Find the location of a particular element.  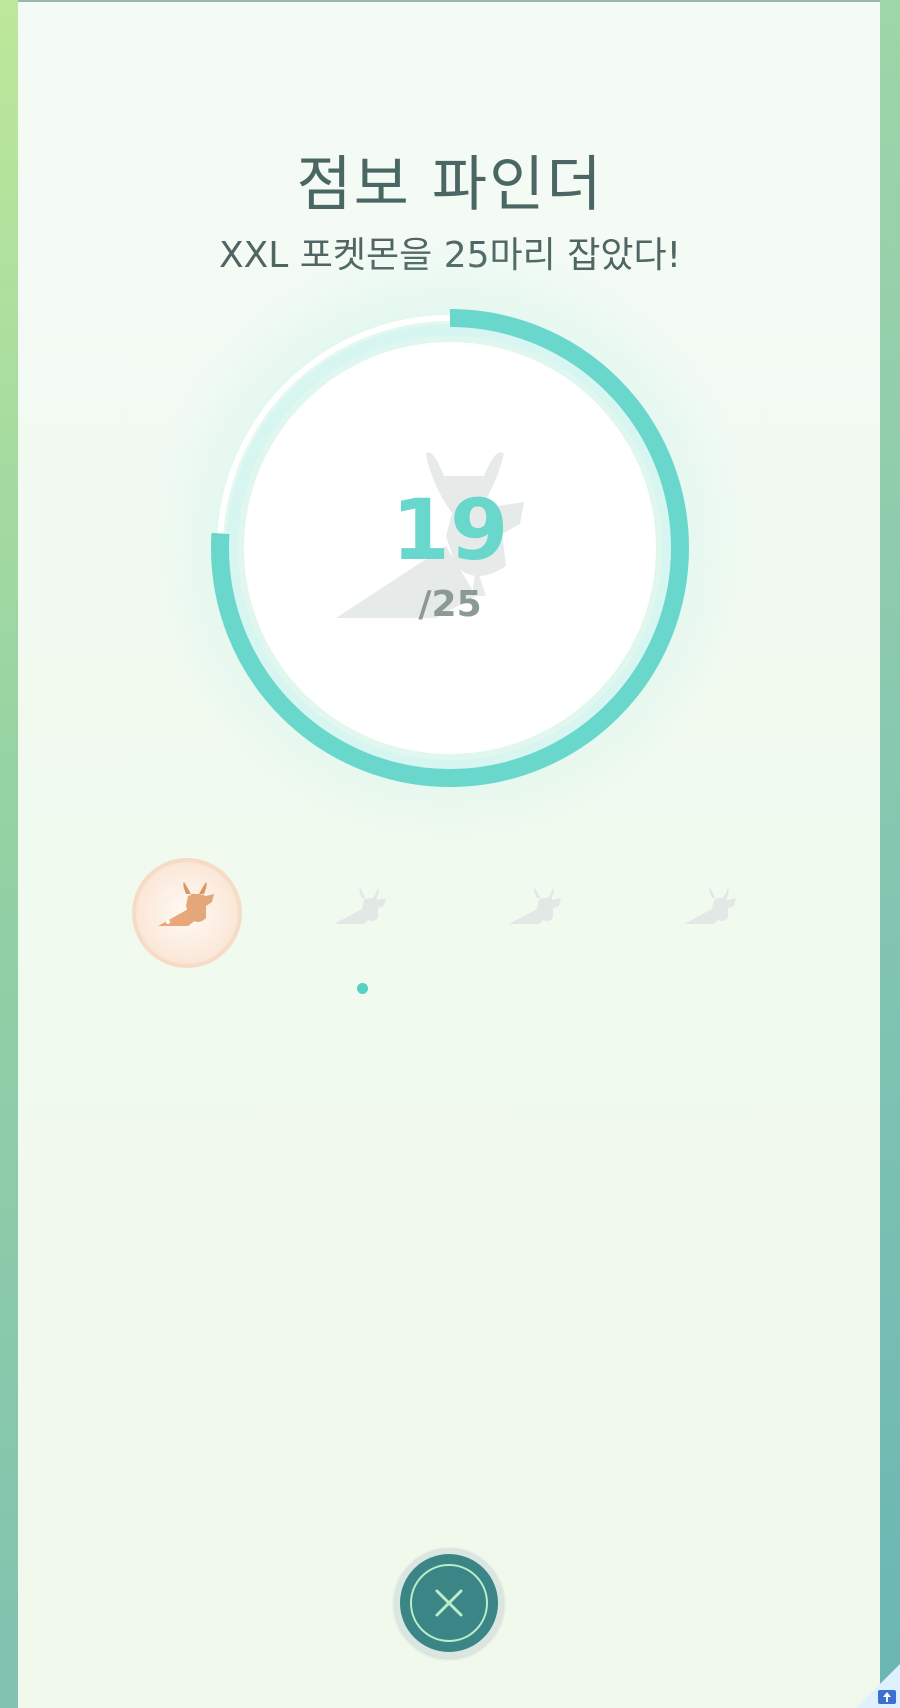

close-button-ring is located at coordinates (449, 1603).